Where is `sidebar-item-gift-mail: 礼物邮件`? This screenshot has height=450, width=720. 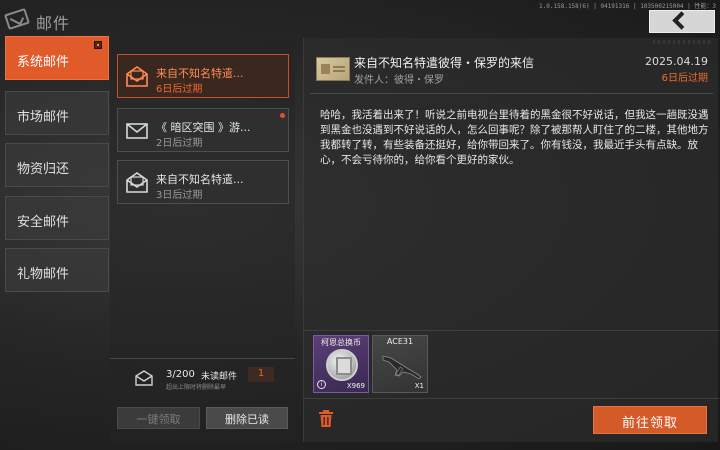
sidebar-item-gift-mail: 礼物邮件 is located at coordinates (57, 270).